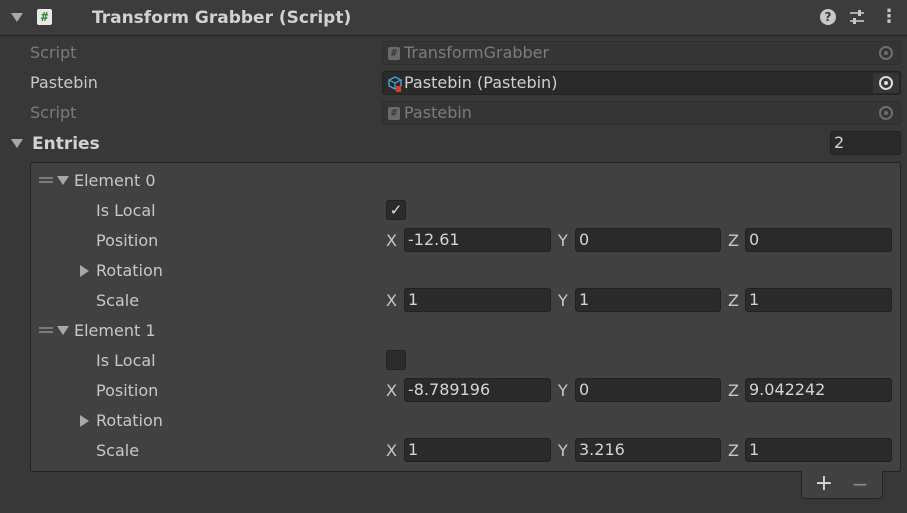  I want to click on element-1-is-local-checkbox, so click(396, 360).